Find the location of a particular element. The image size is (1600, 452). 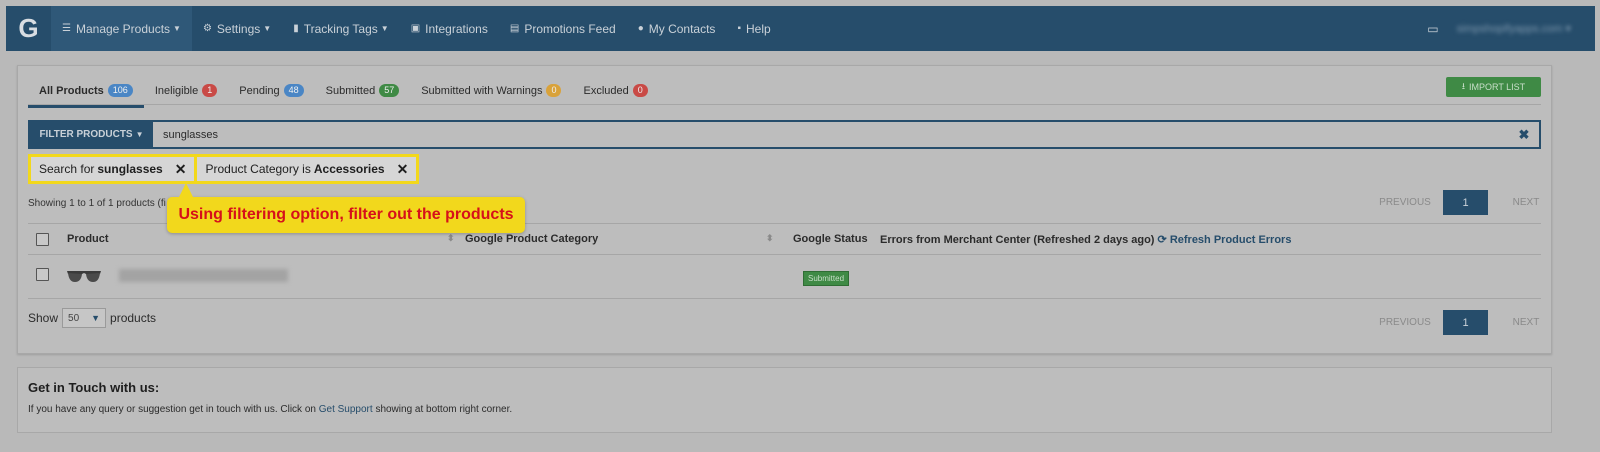

user-menu: simpshopifyapps.com ▾ is located at coordinates (1514, 28).